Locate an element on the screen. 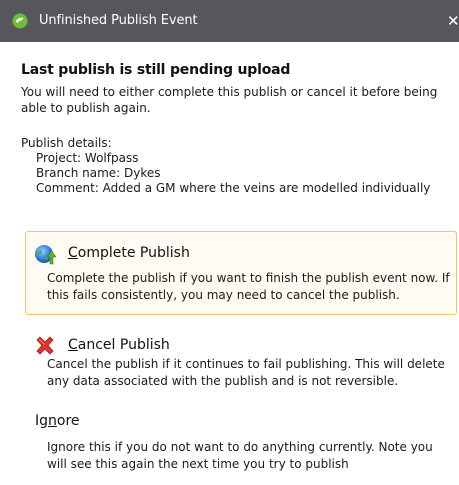 This screenshot has height=485, width=459. project-line: Project: Wolfpass is located at coordinates (87, 158).